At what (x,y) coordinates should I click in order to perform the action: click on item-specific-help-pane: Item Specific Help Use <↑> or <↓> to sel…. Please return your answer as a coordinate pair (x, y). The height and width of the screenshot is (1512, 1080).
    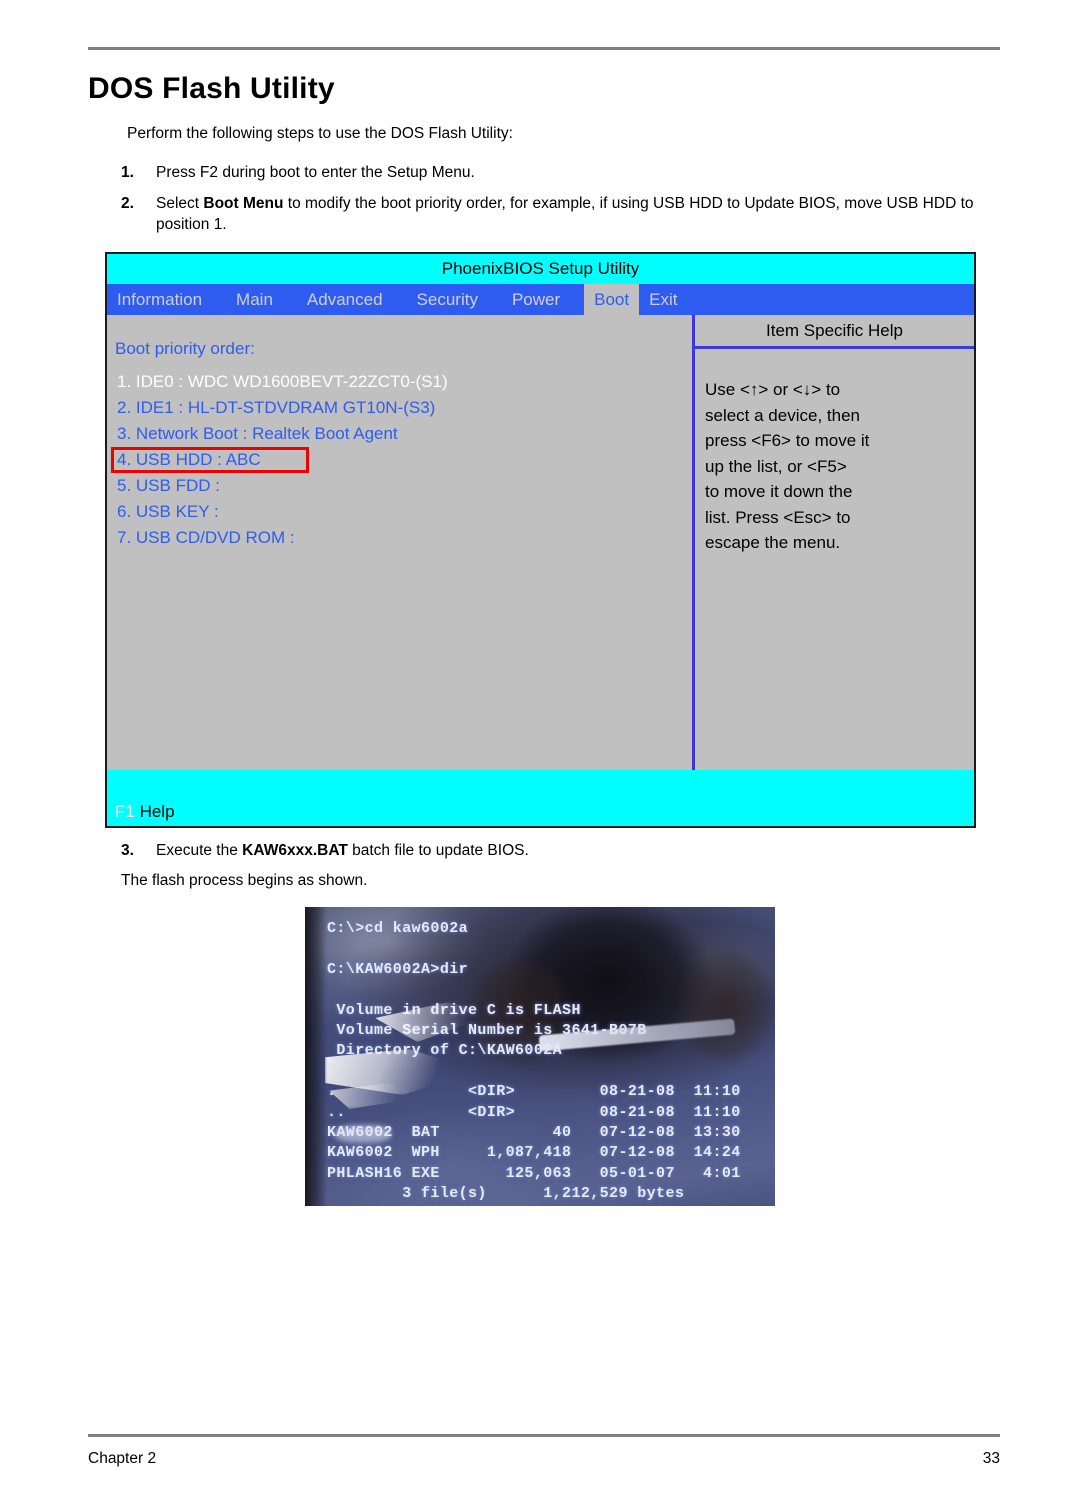
    Looking at the image, I should click on (834, 546).